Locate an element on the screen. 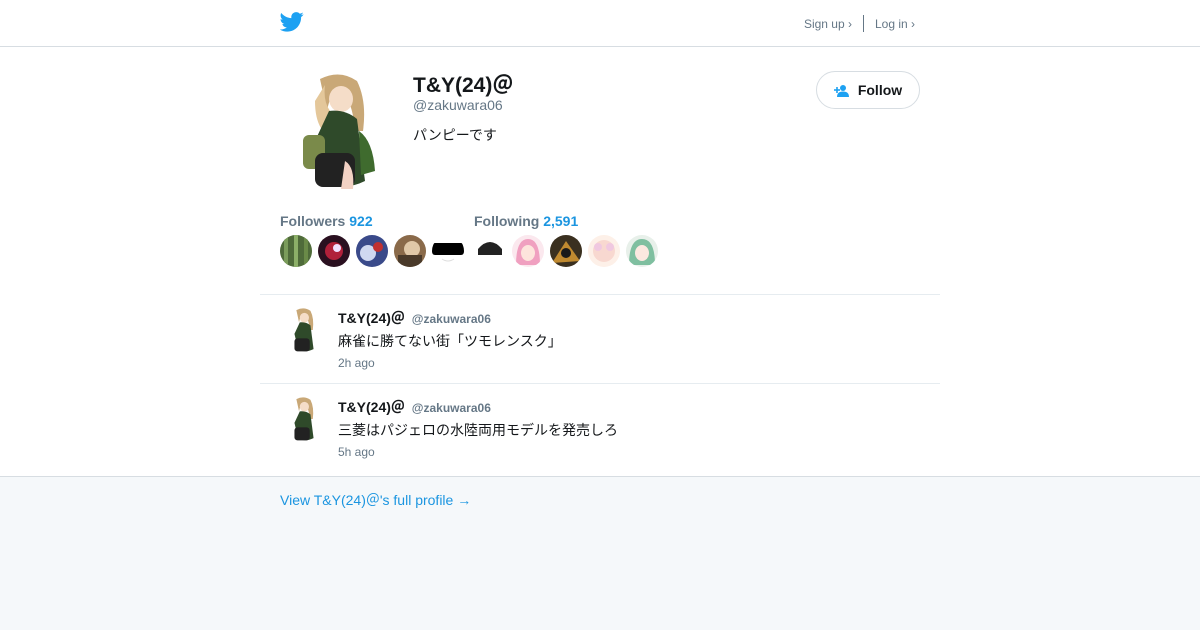 The width and height of the screenshot is (1200, 630). follow-button-label: Follow is located at coordinates (880, 90).